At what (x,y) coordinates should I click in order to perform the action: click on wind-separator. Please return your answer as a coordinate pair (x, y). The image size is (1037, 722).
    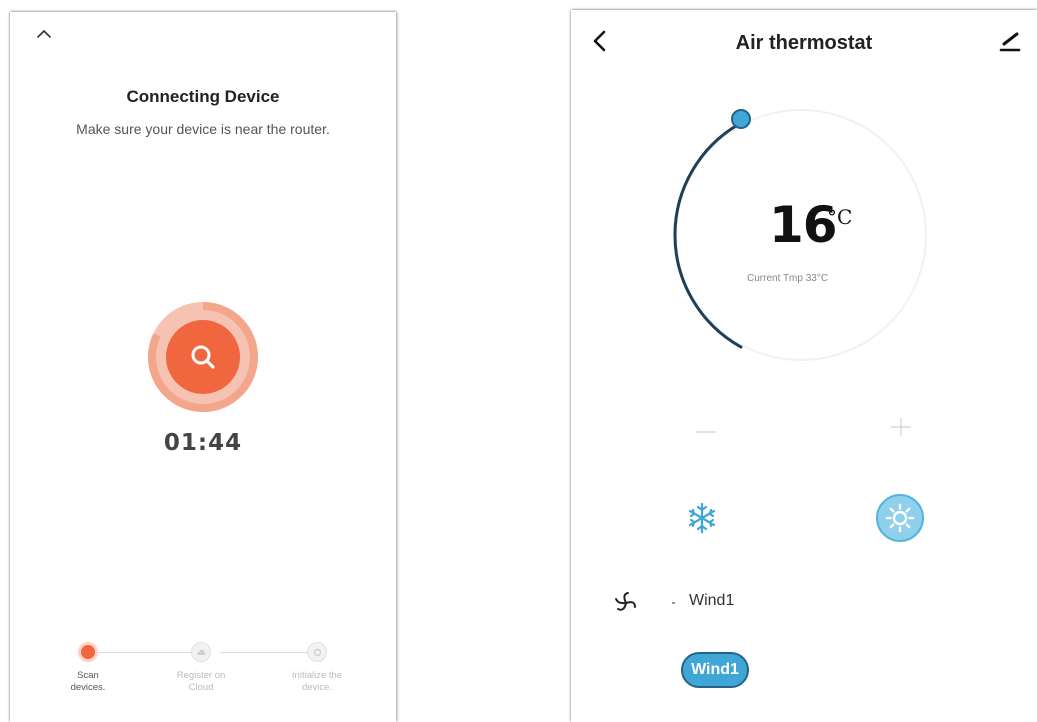
    Looking at the image, I should click on (673, 603).